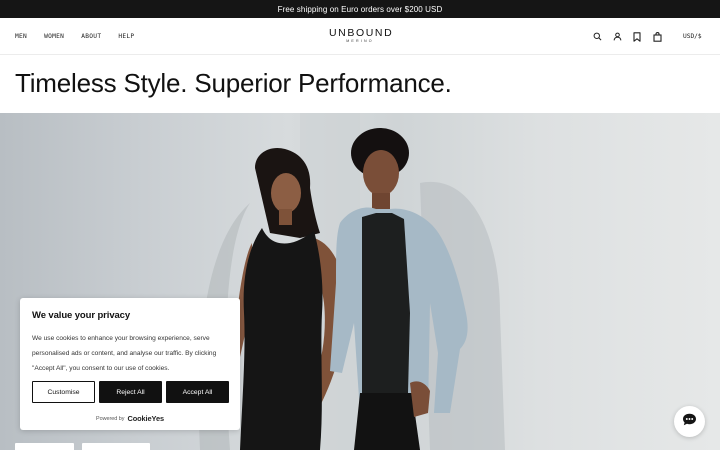  I want to click on nav-item-women: WOMEN, so click(54, 36).